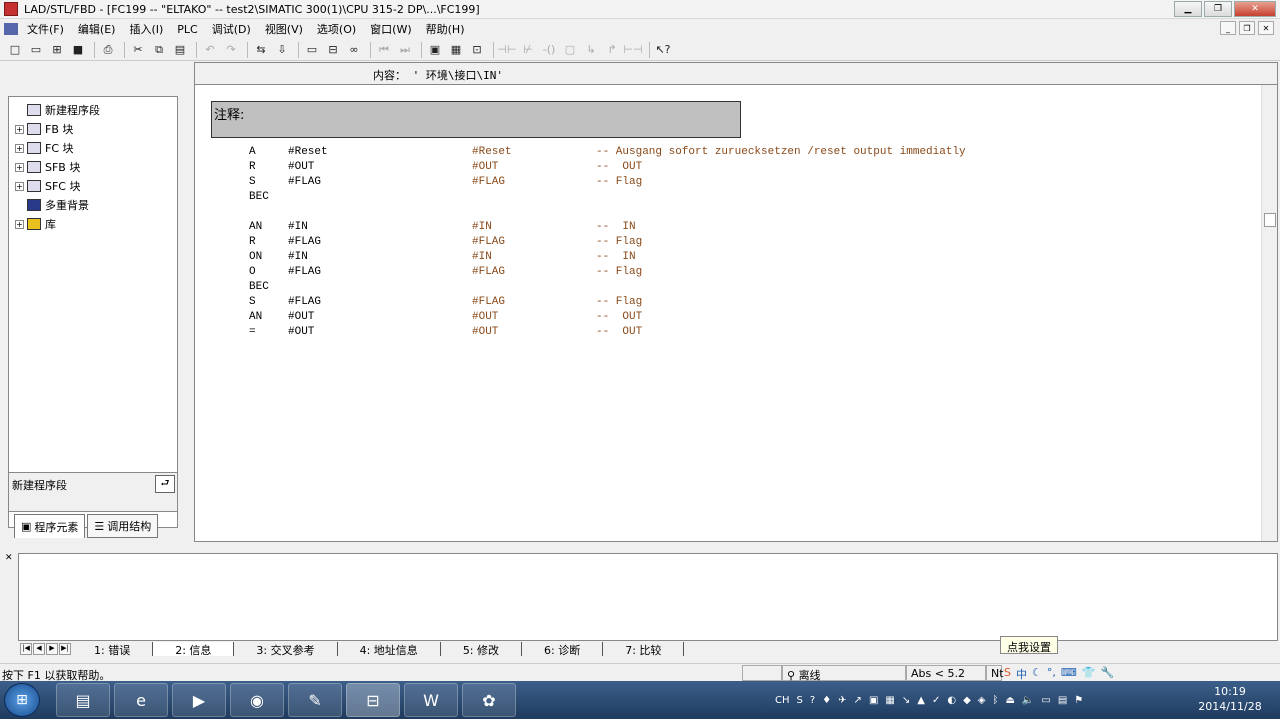 The image size is (1280, 719). I want to click on tab-errors: 1: 错误, so click(113, 649).